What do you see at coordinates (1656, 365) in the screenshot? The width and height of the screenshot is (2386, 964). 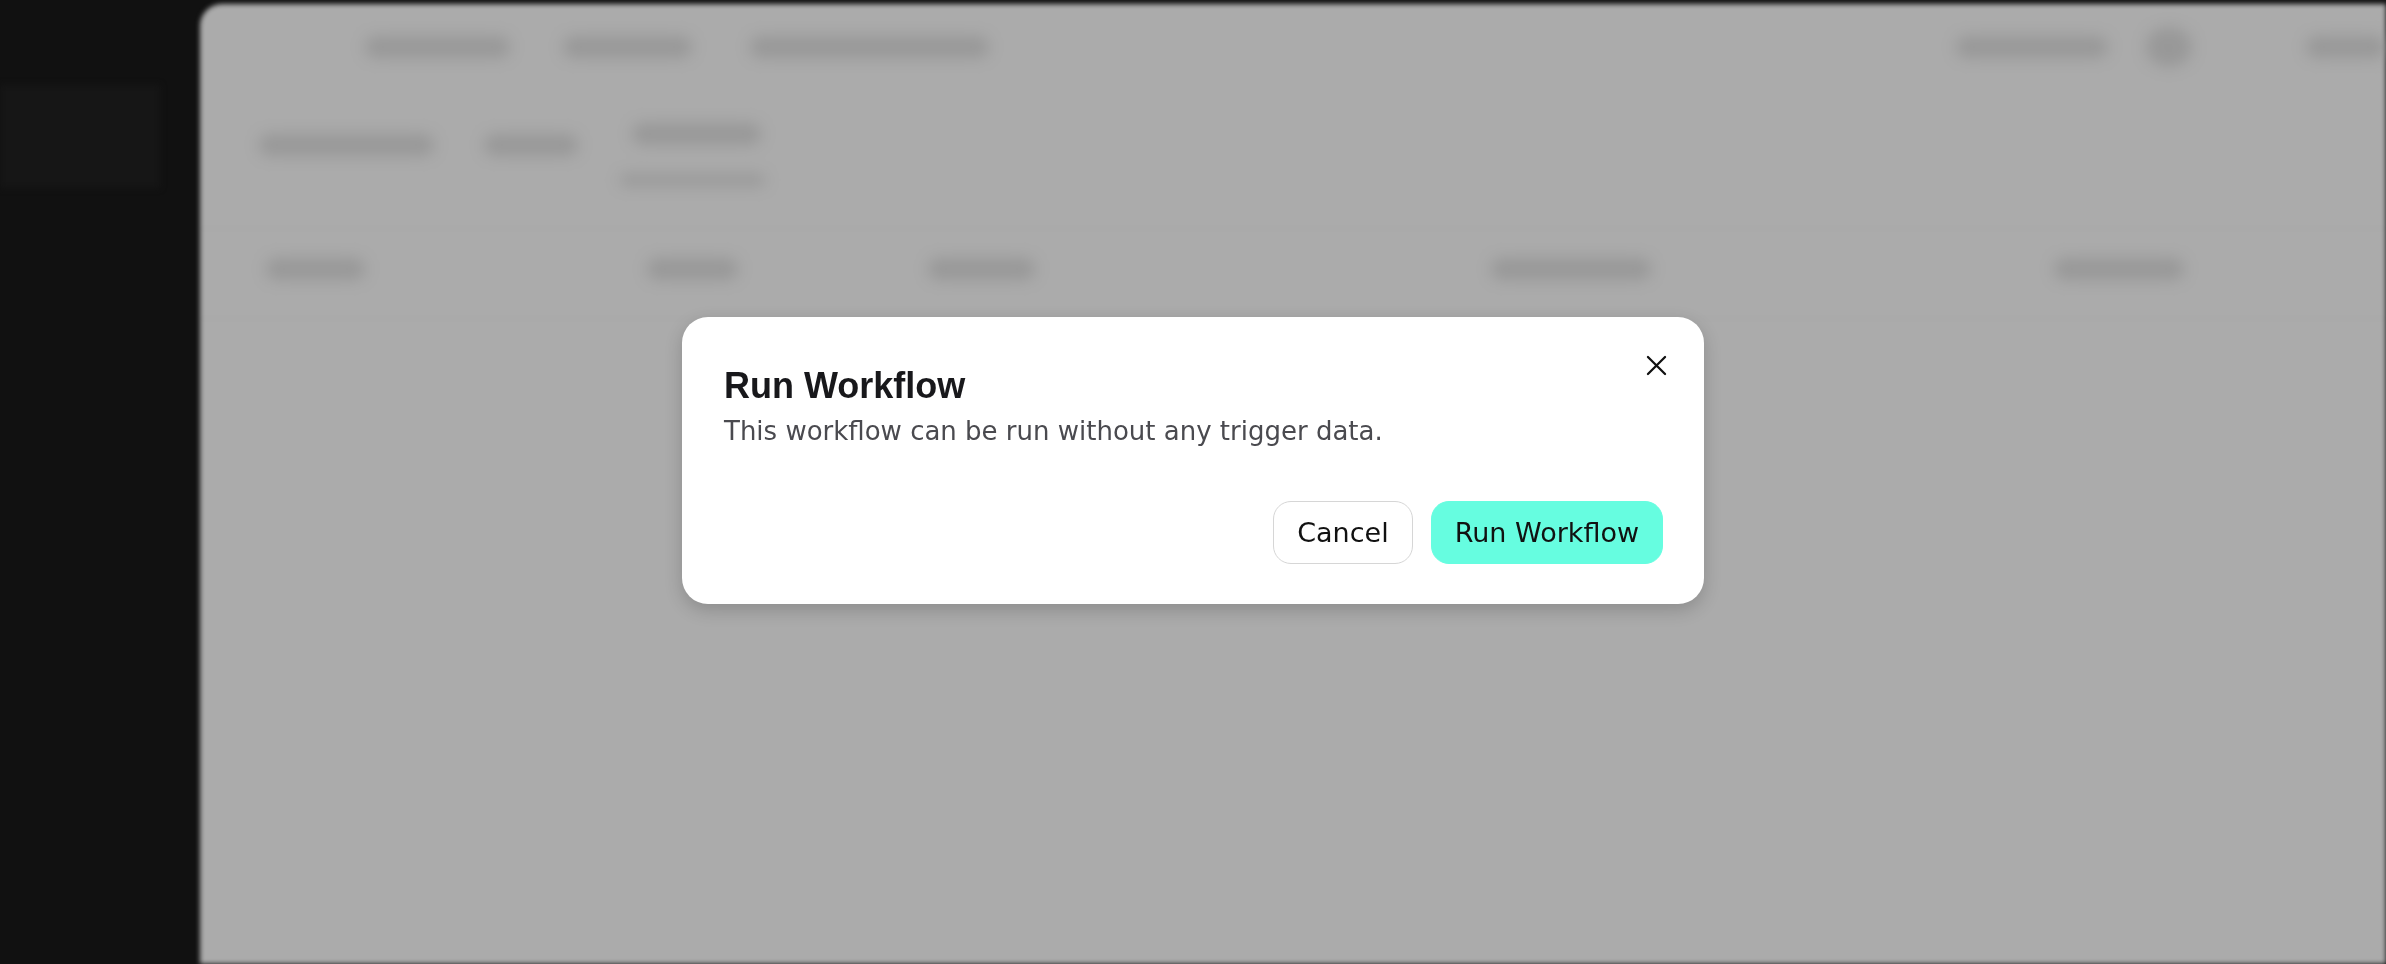 I see `close-icon` at bounding box center [1656, 365].